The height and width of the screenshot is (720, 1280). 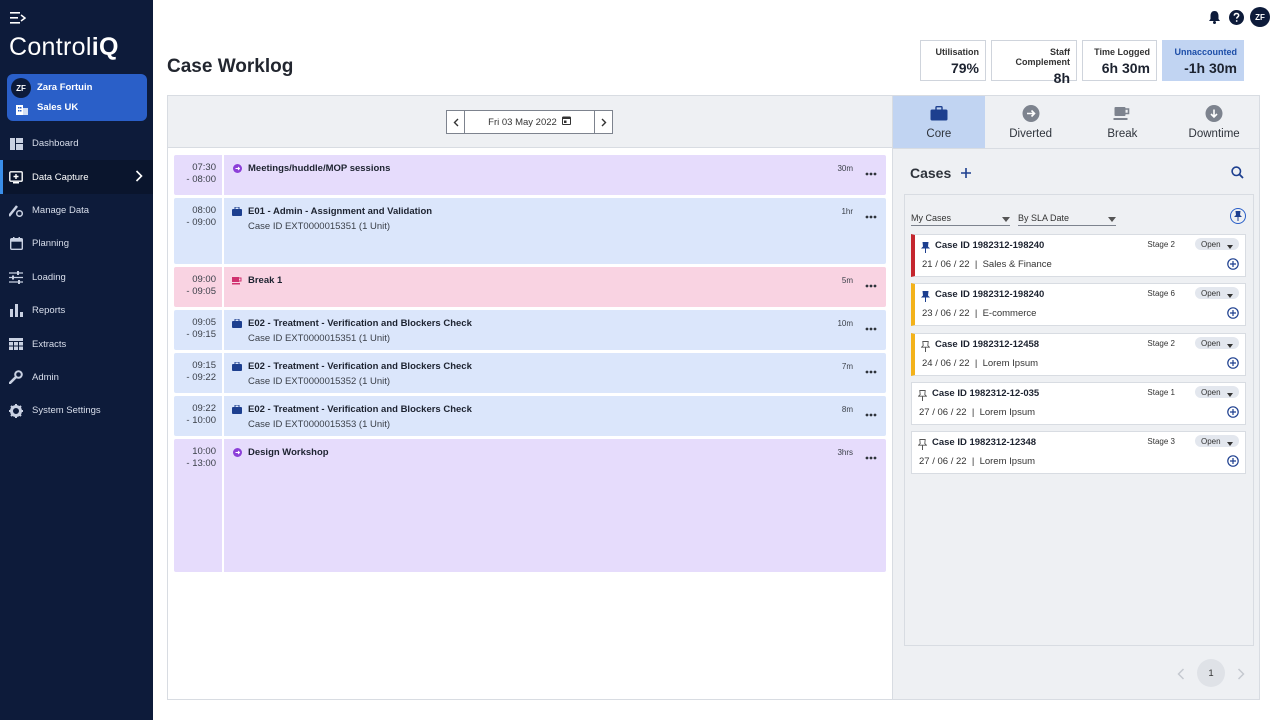 I want to click on case-id: Case ID 1982312-12-035, so click(x=986, y=393).